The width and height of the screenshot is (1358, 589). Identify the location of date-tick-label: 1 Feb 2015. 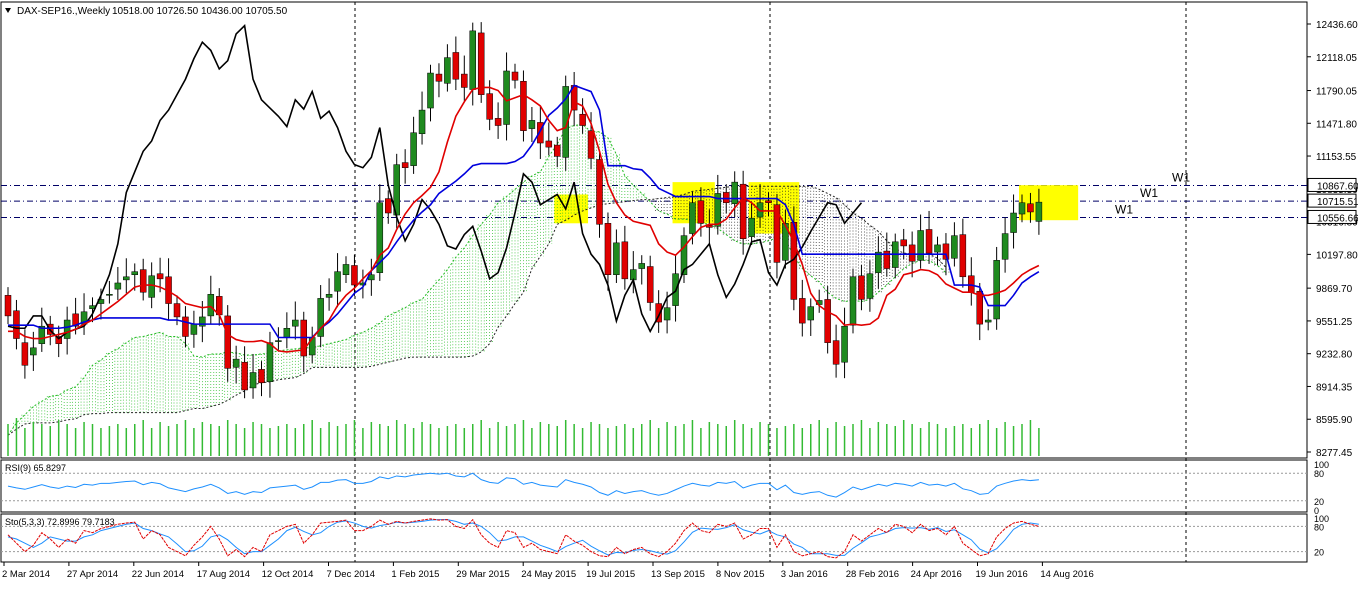
(415, 574).